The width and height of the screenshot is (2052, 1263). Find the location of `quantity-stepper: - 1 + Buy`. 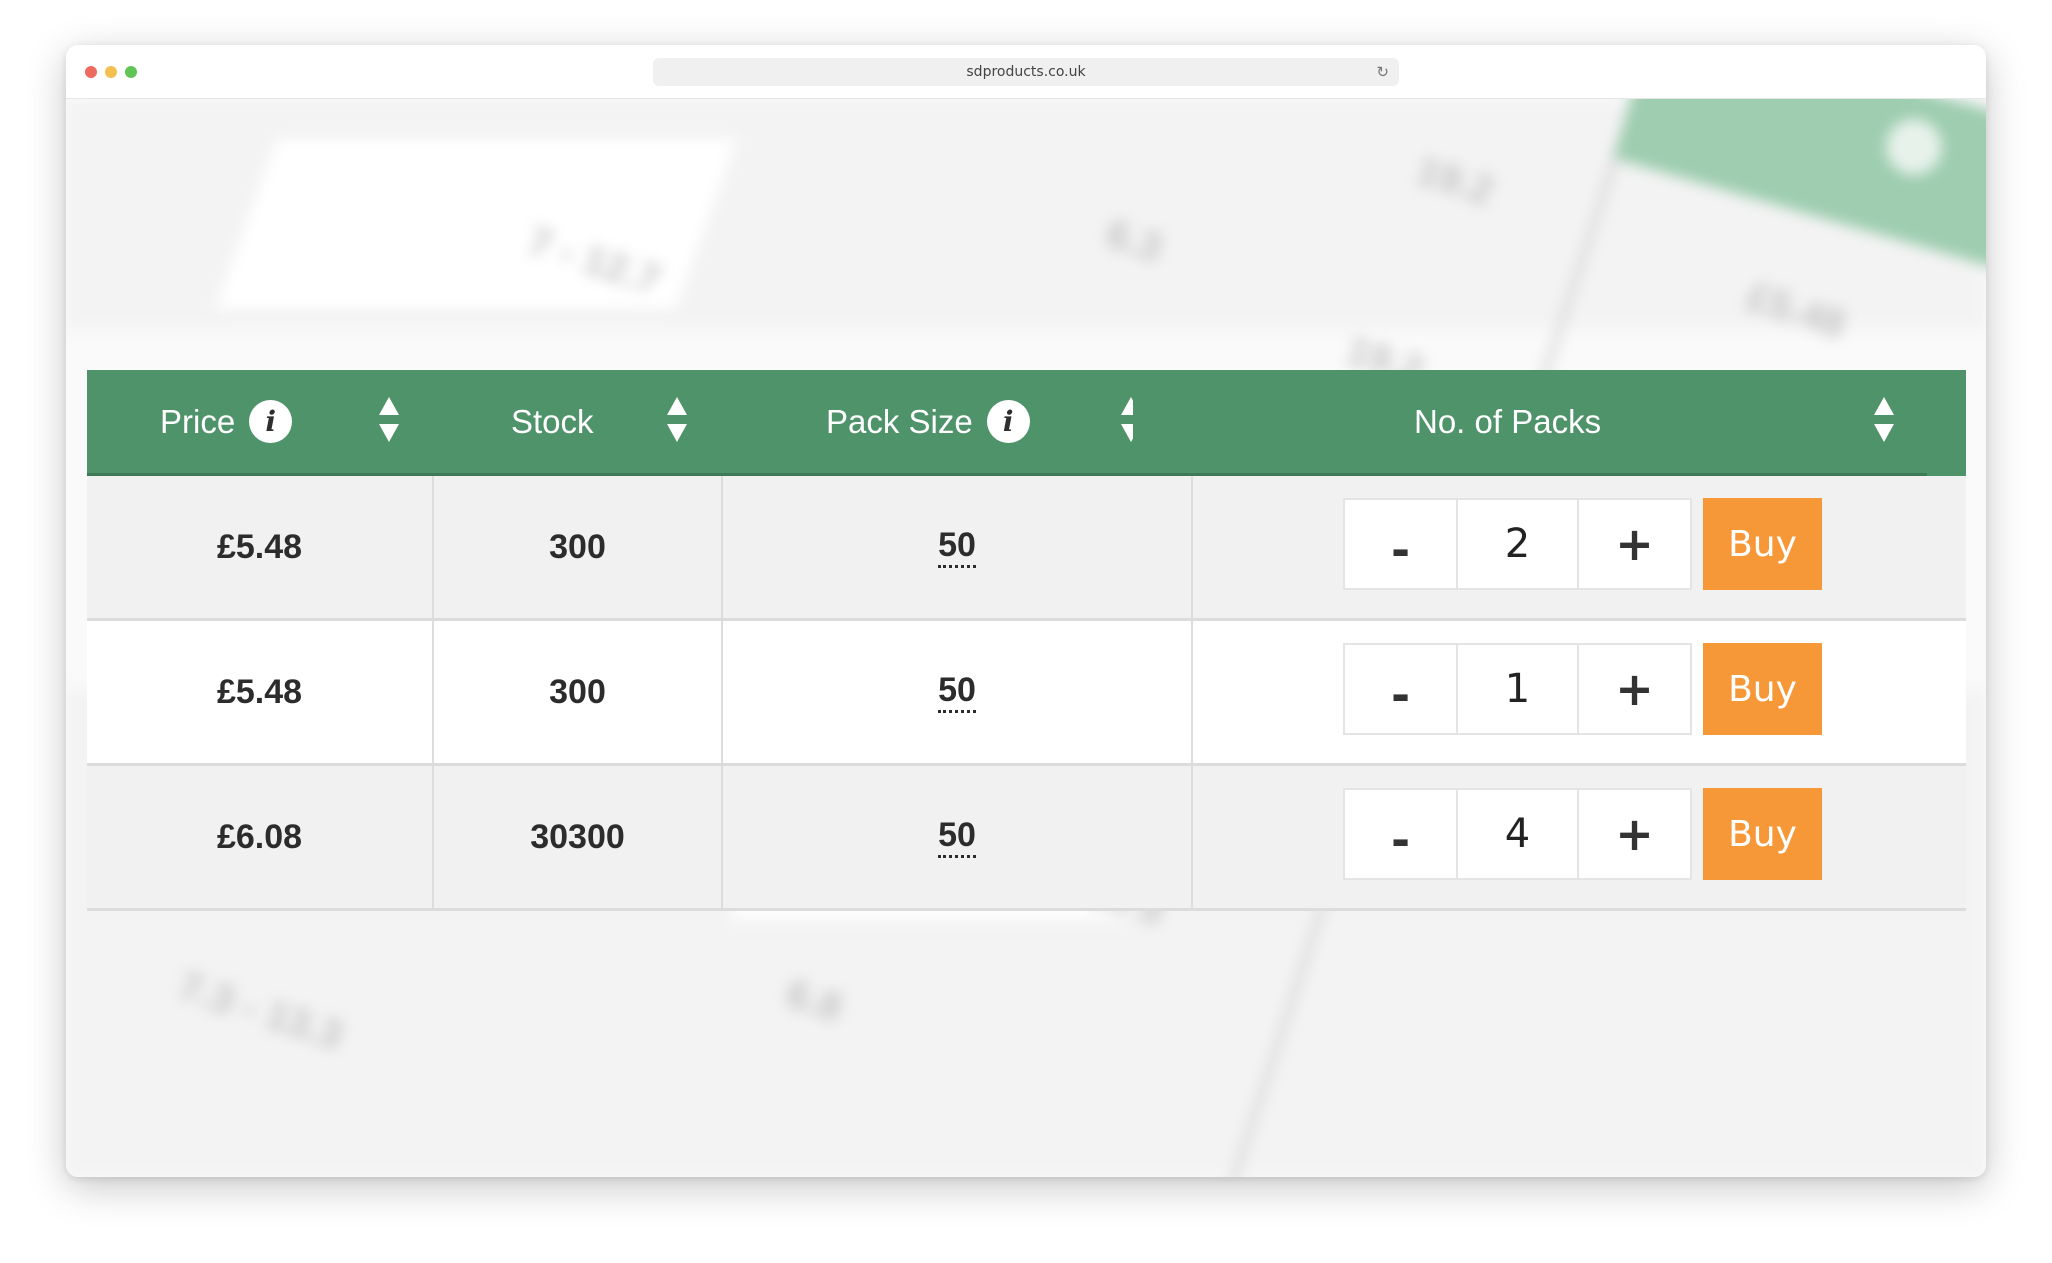

quantity-stepper: - 1 + Buy is located at coordinates (1582, 689).